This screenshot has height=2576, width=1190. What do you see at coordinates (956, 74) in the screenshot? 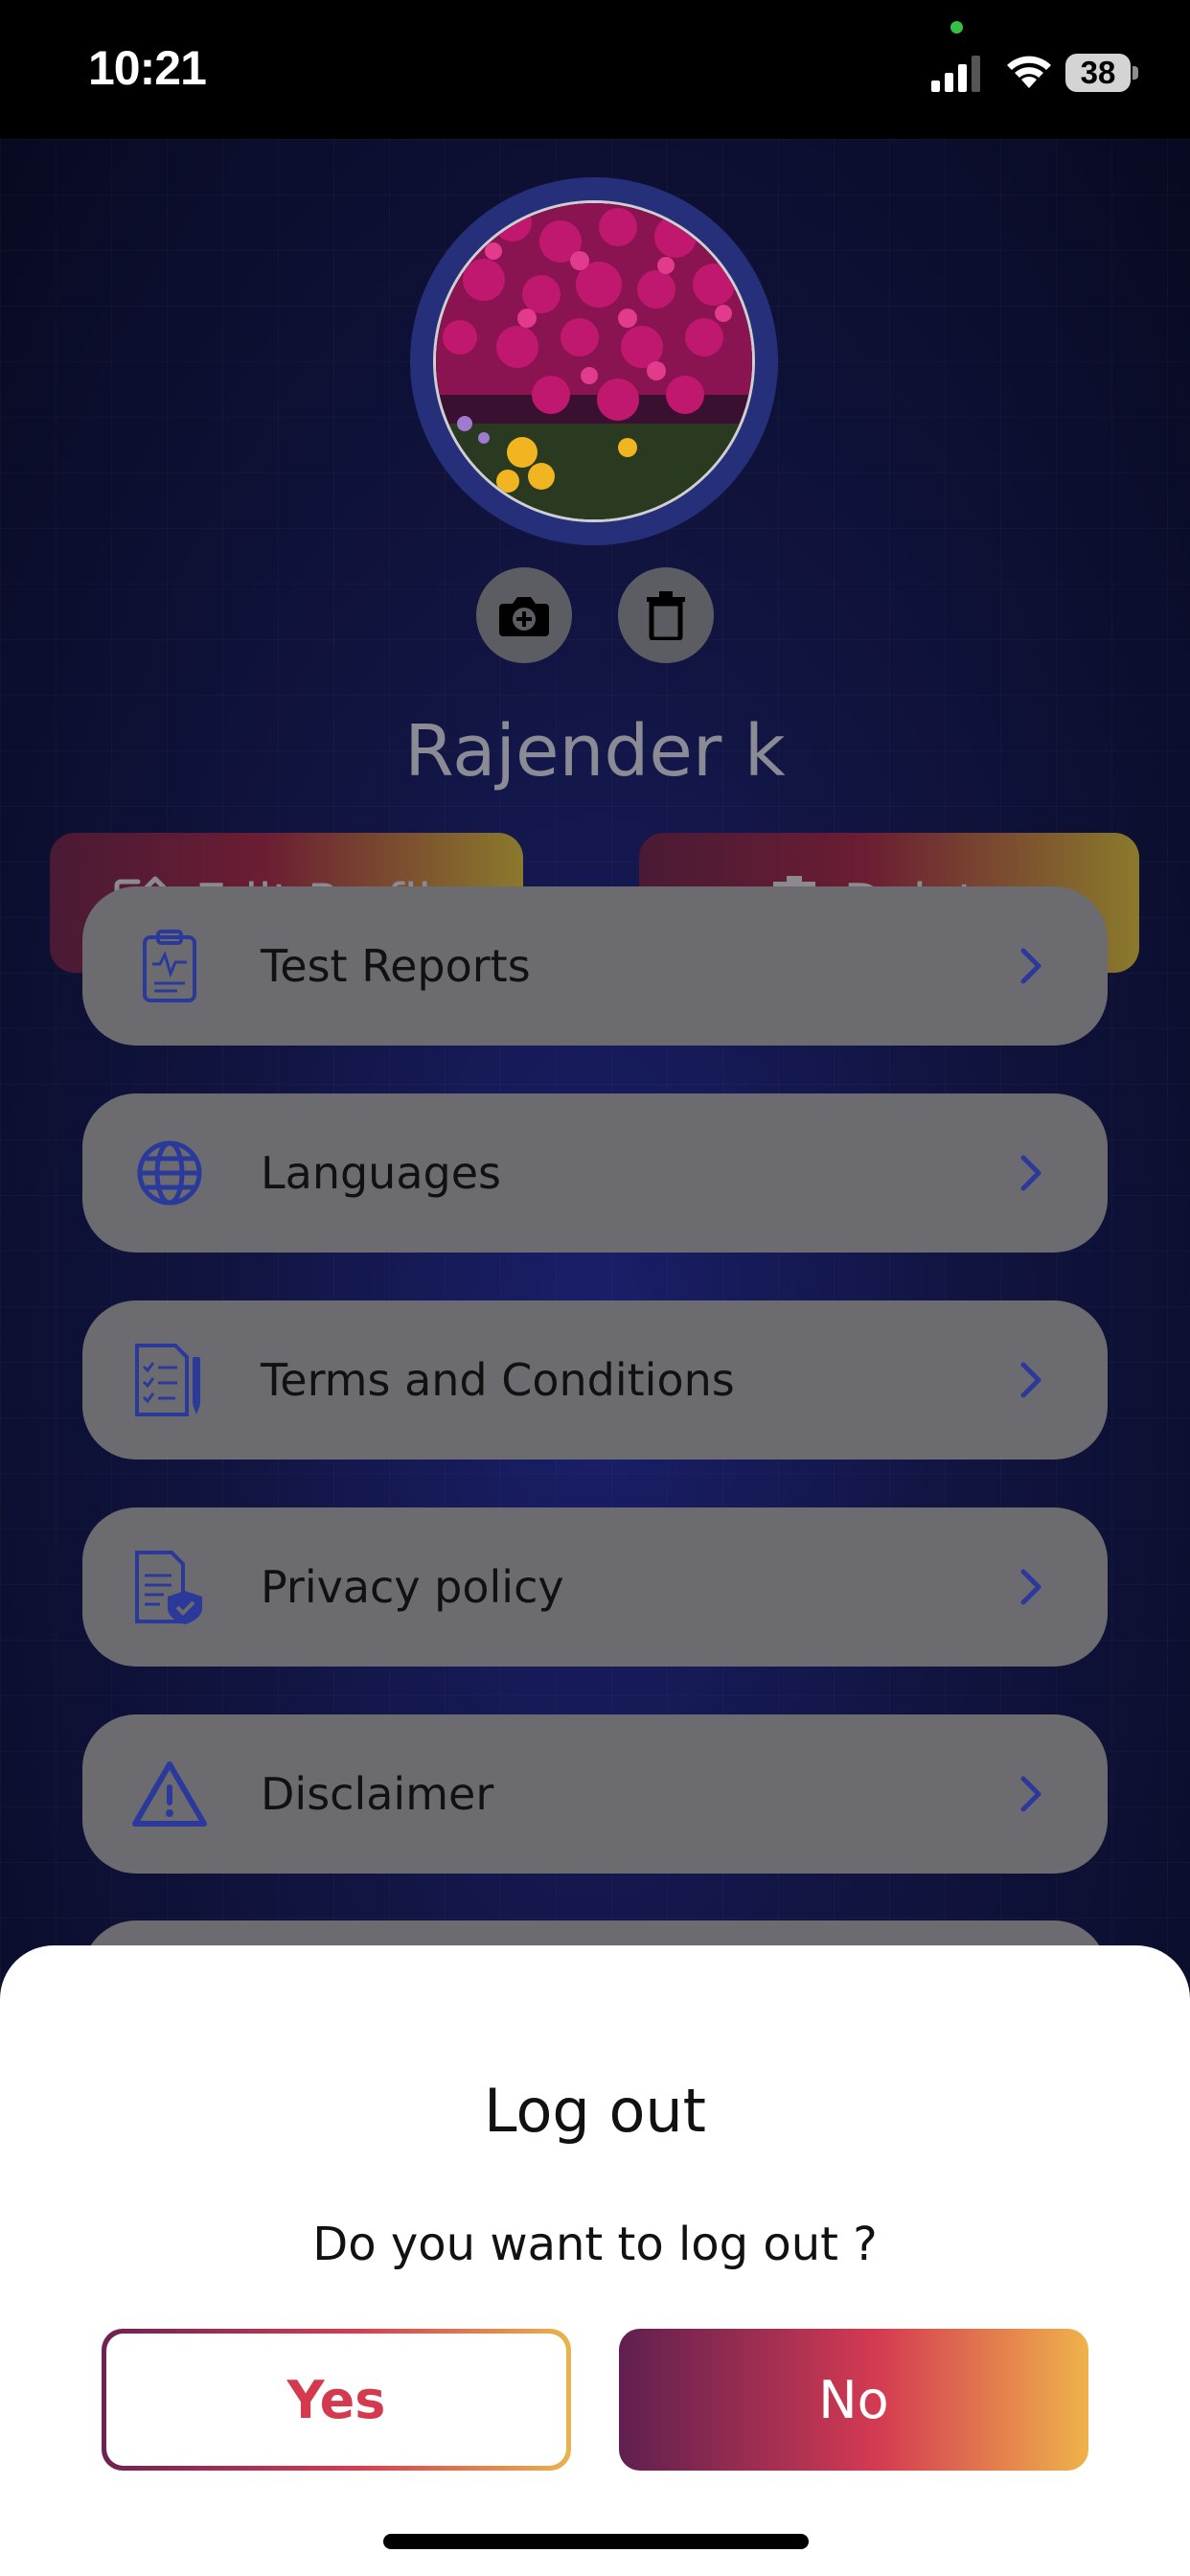
I see `cellular-signal-icon` at bounding box center [956, 74].